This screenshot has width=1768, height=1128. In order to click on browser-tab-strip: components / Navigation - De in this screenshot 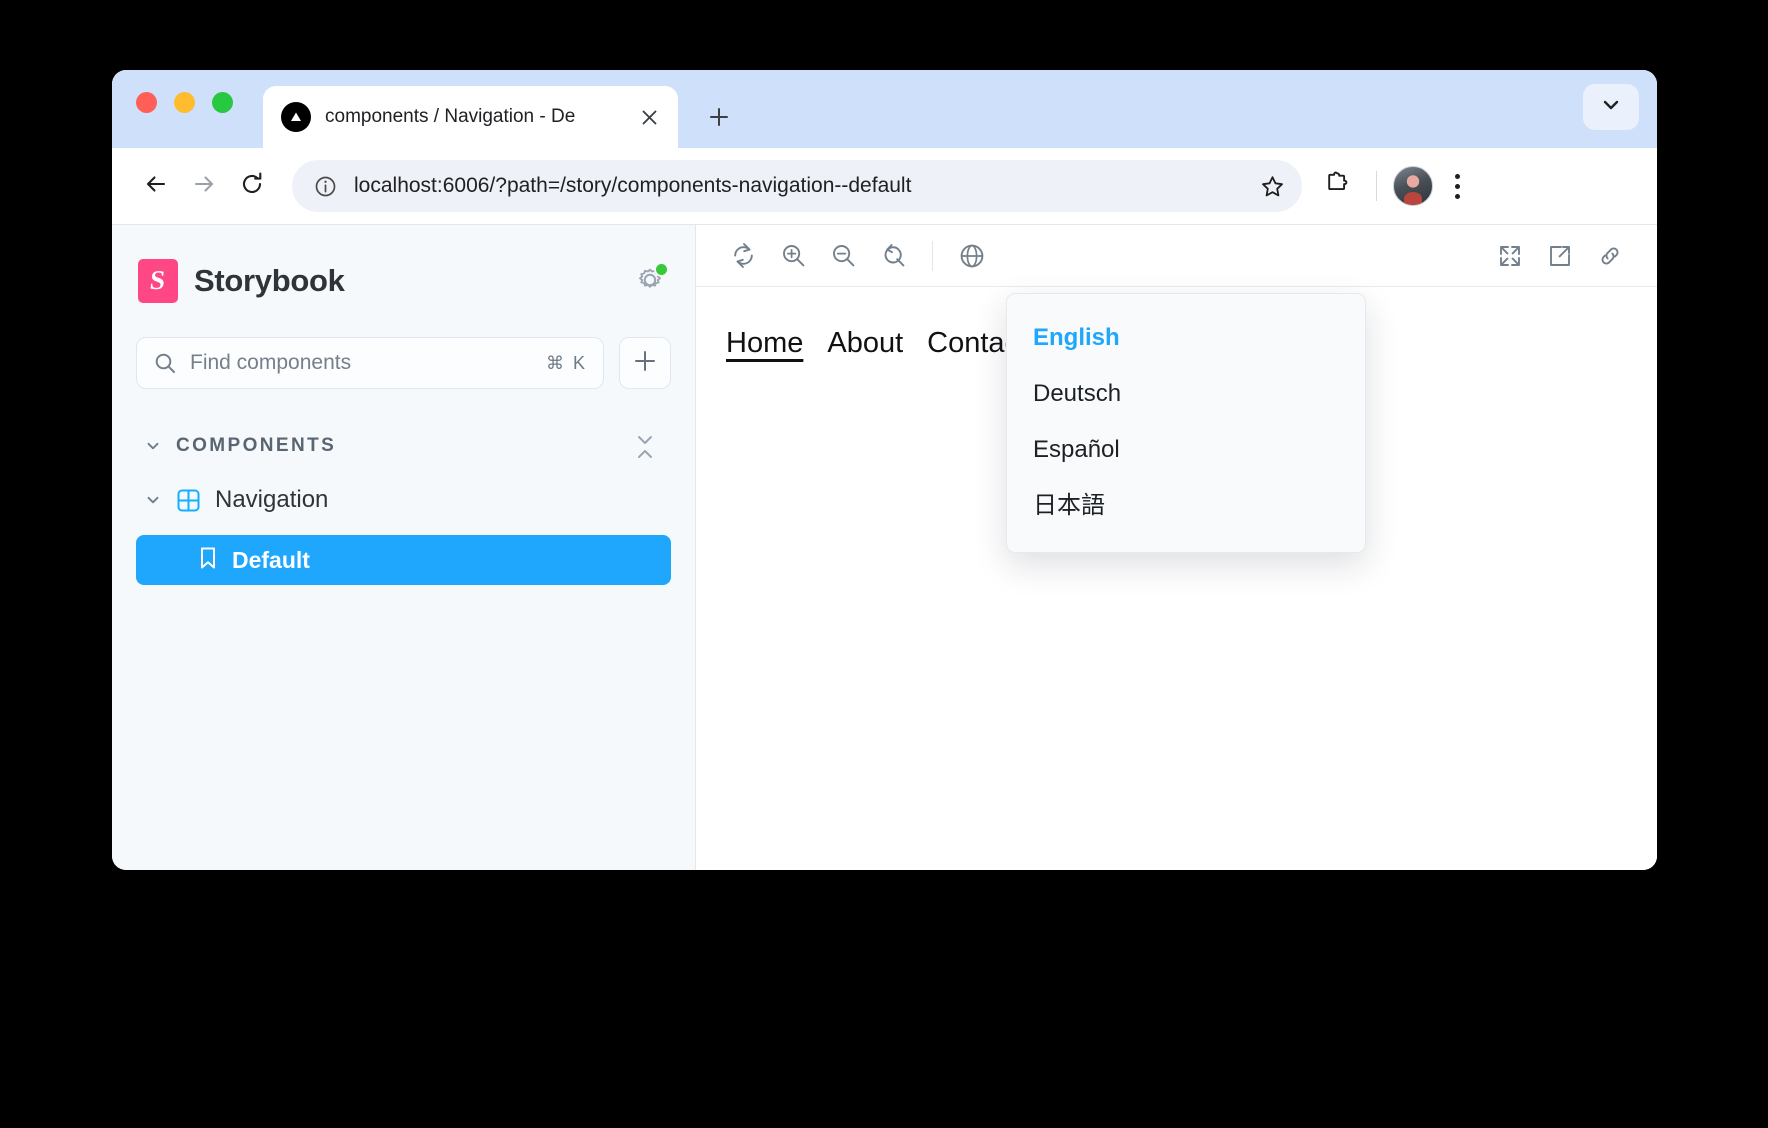, I will do `click(884, 109)`.